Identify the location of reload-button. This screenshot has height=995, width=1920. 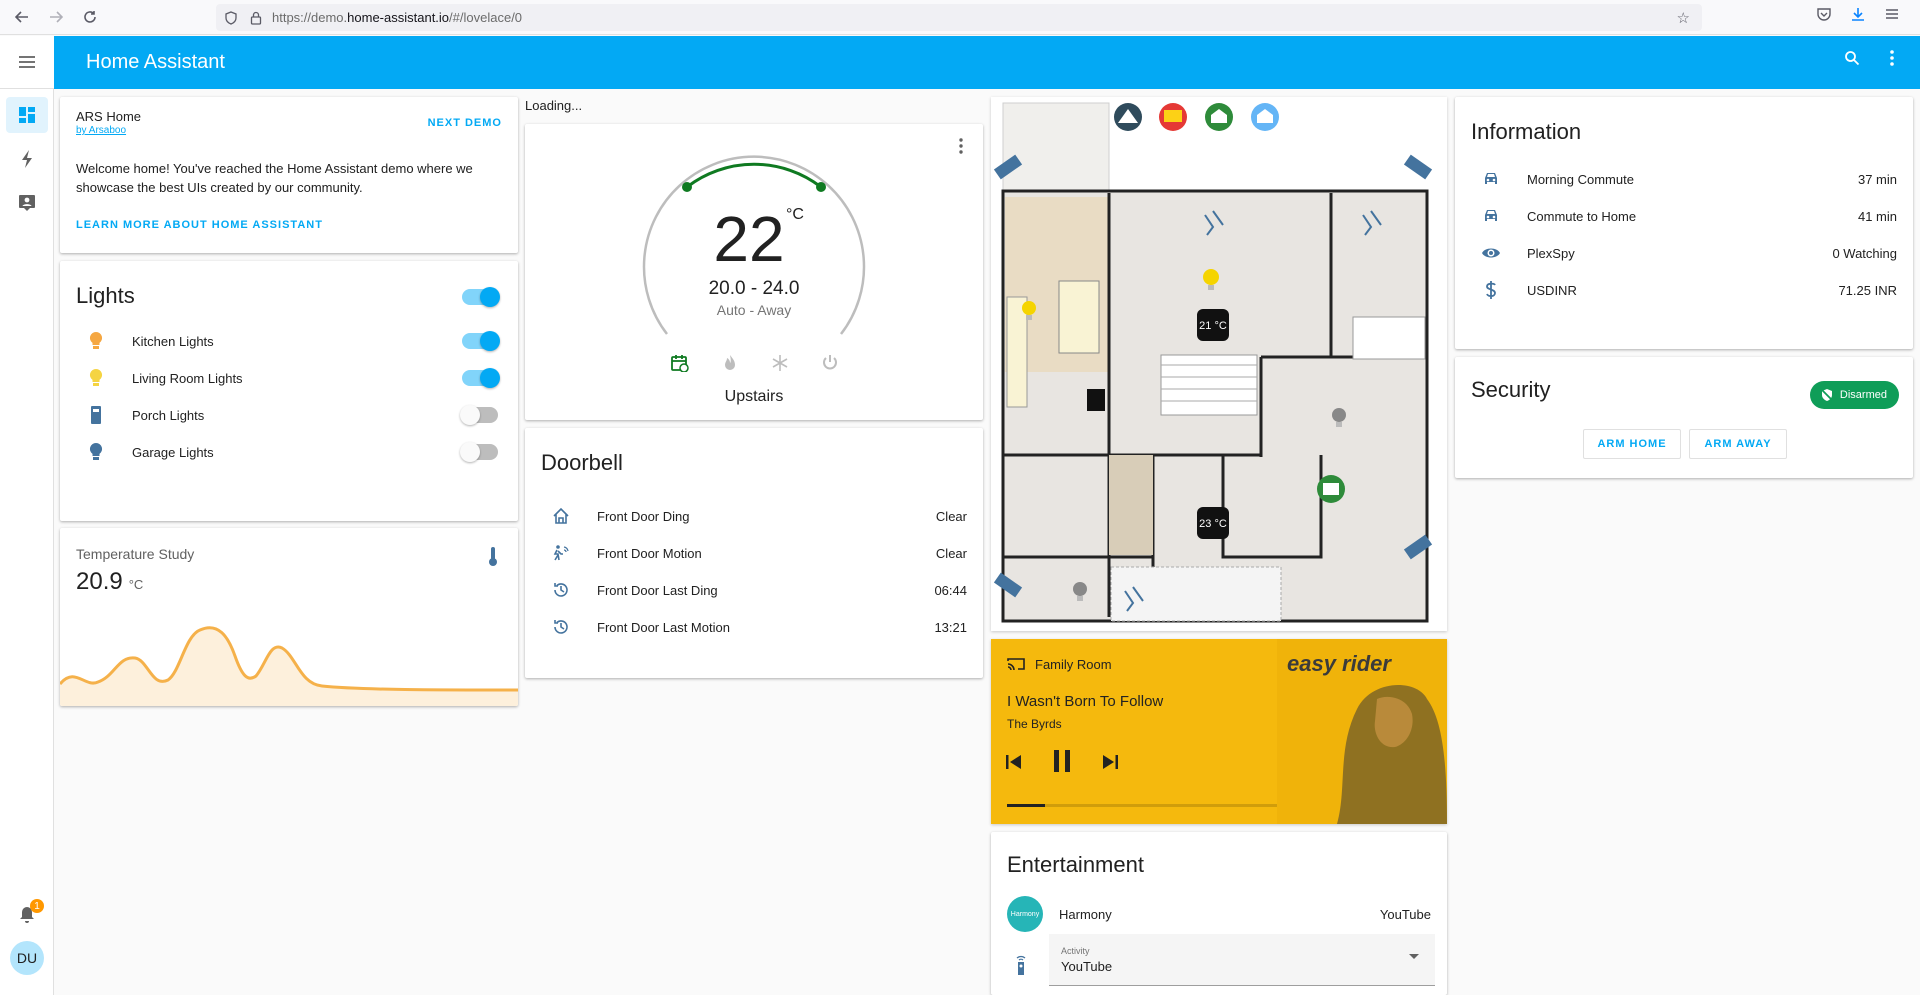
(90, 17).